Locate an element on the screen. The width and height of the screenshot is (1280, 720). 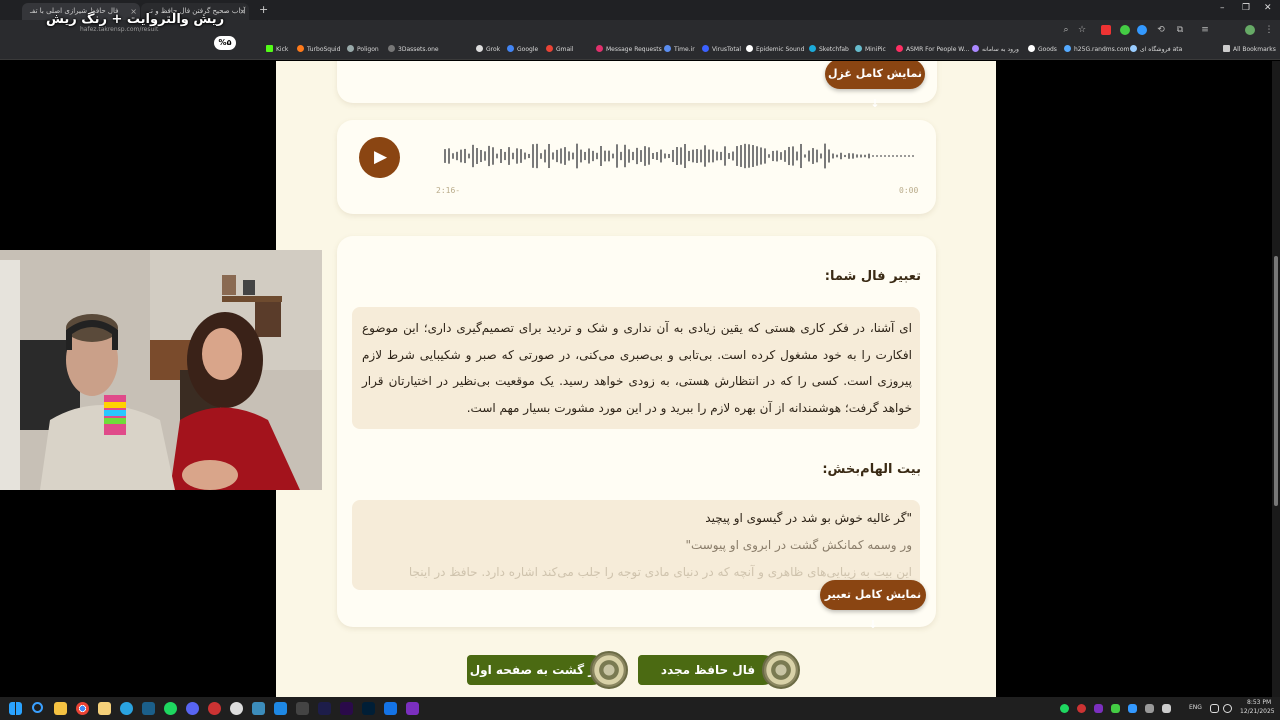
menu-icon: ⋮ is located at coordinates (1269, 30).